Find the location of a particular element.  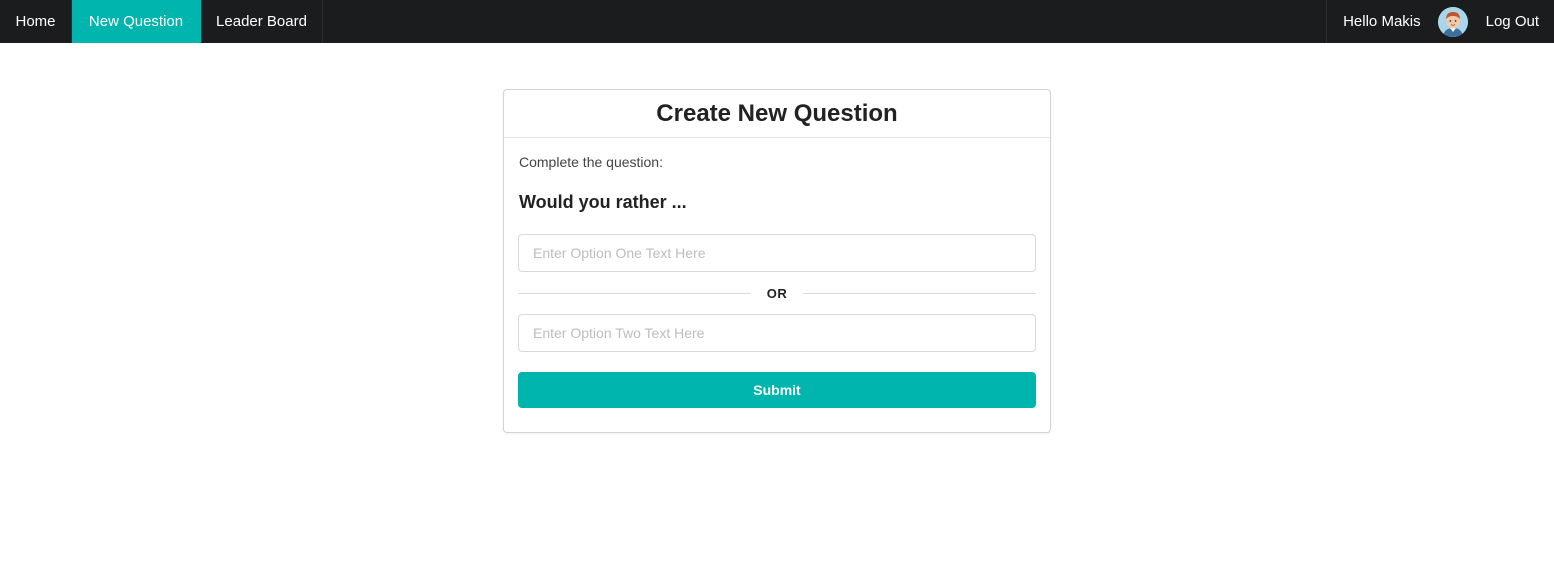

option-one-input is located at coordinates (777, 253).